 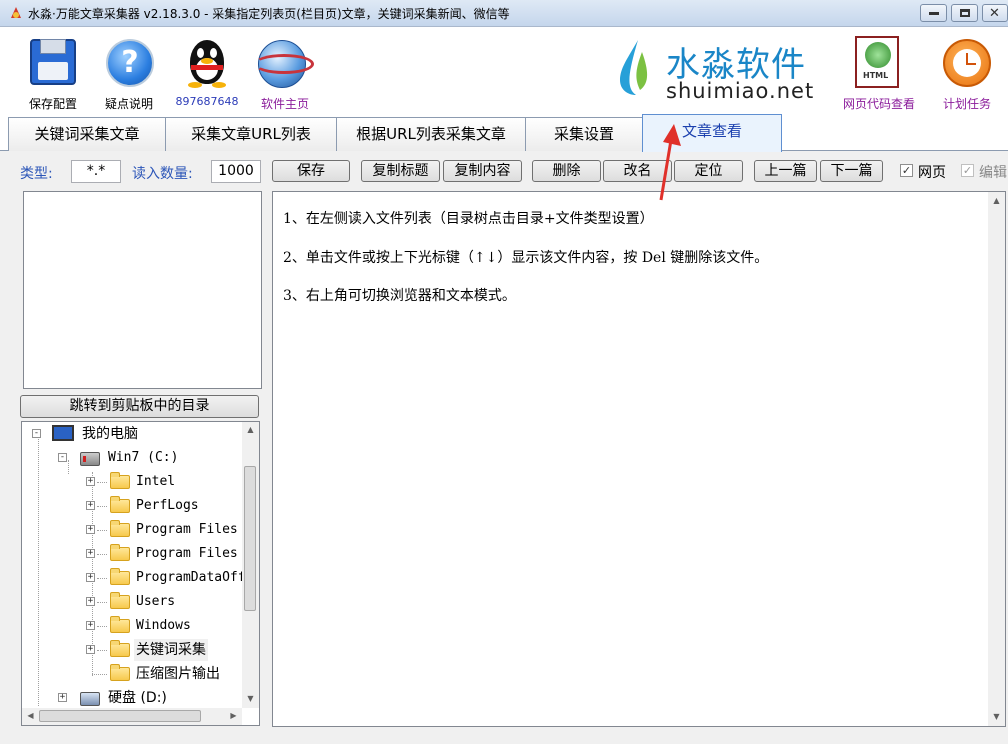 I want to click on type-label: 类型:, so click(x=36, y=174).